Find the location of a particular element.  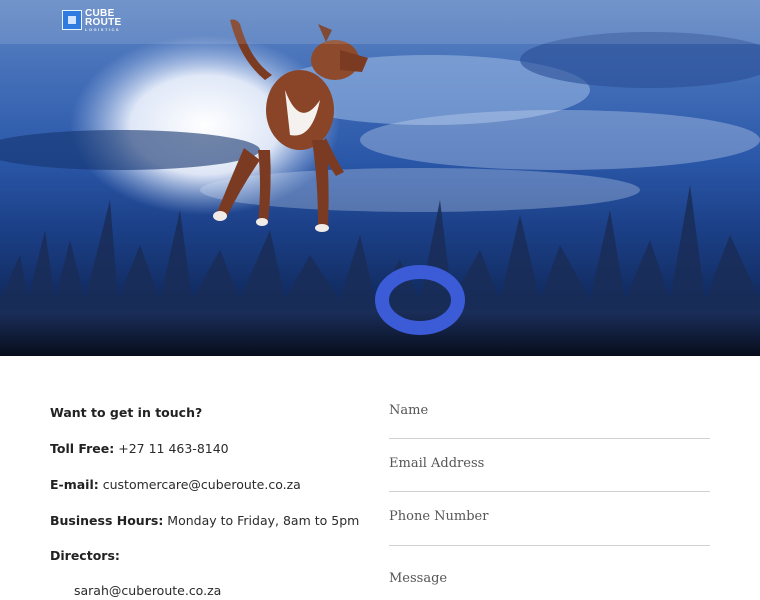

phone-input is located at coordinates (549, 512).